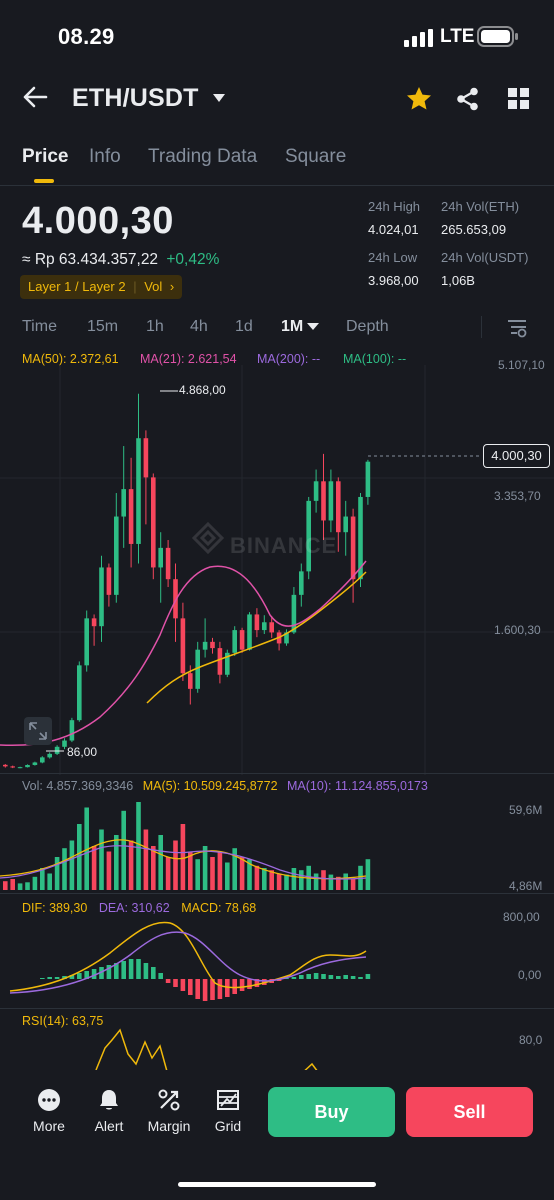 This screenshot has width=554, height=1200. What do you see at coordinates (45, 157) in the screenshot?
I see `tab-price: Price` at bounding box center [45, 157].